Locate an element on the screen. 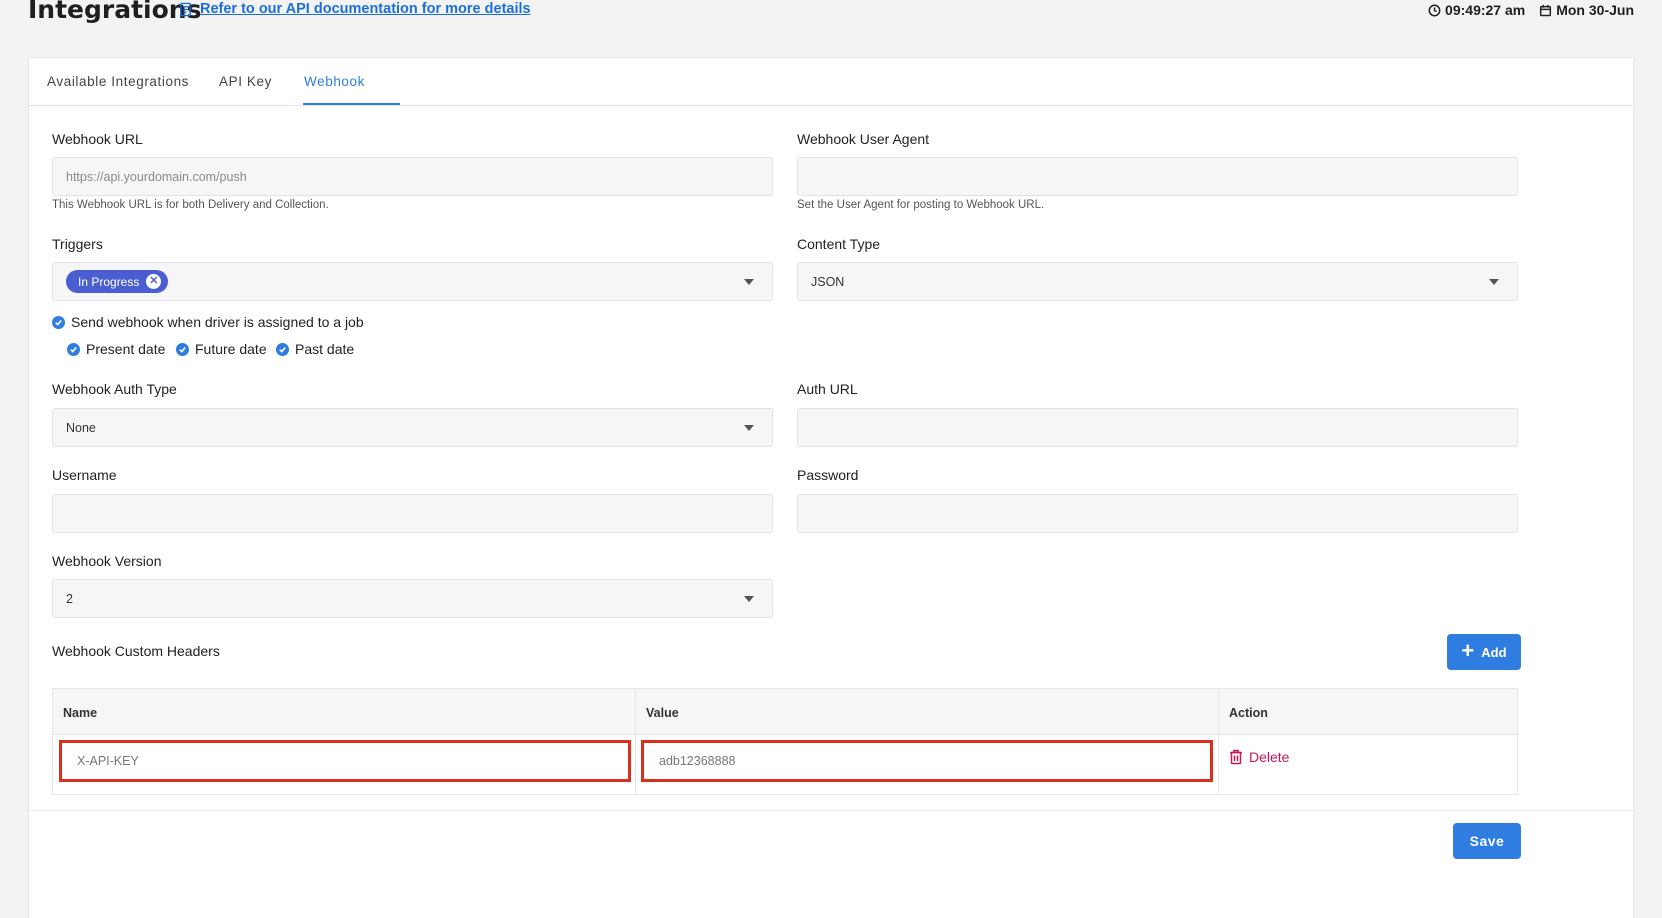  active-tab-indicator is located at coordinates (351, 104).